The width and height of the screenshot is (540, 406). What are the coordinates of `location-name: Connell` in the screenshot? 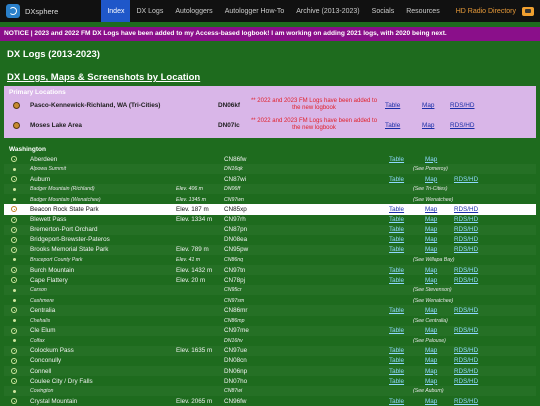 It's located at (41, 371).